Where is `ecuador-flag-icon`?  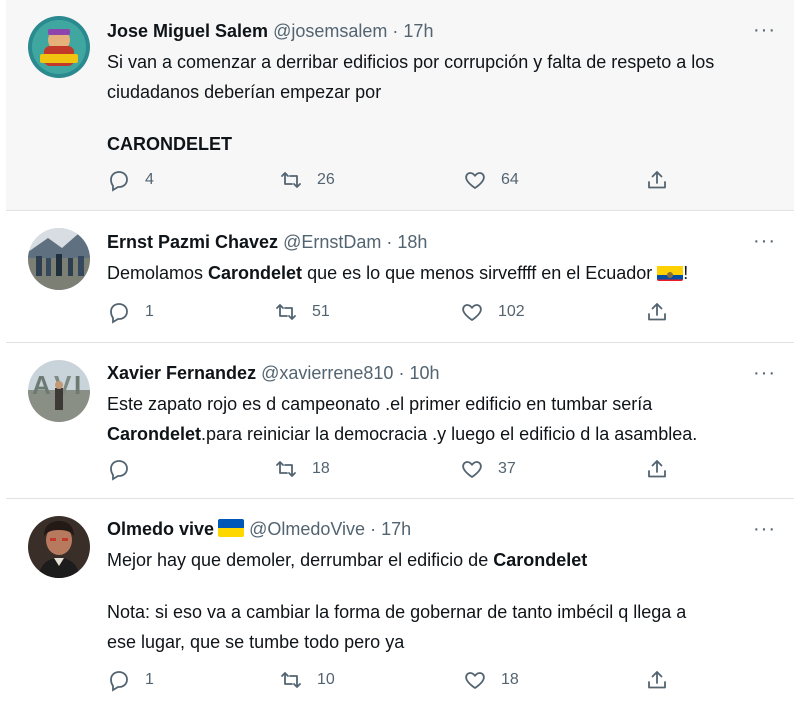 ecuador-flag-icon is located at coordinates (670, 272).